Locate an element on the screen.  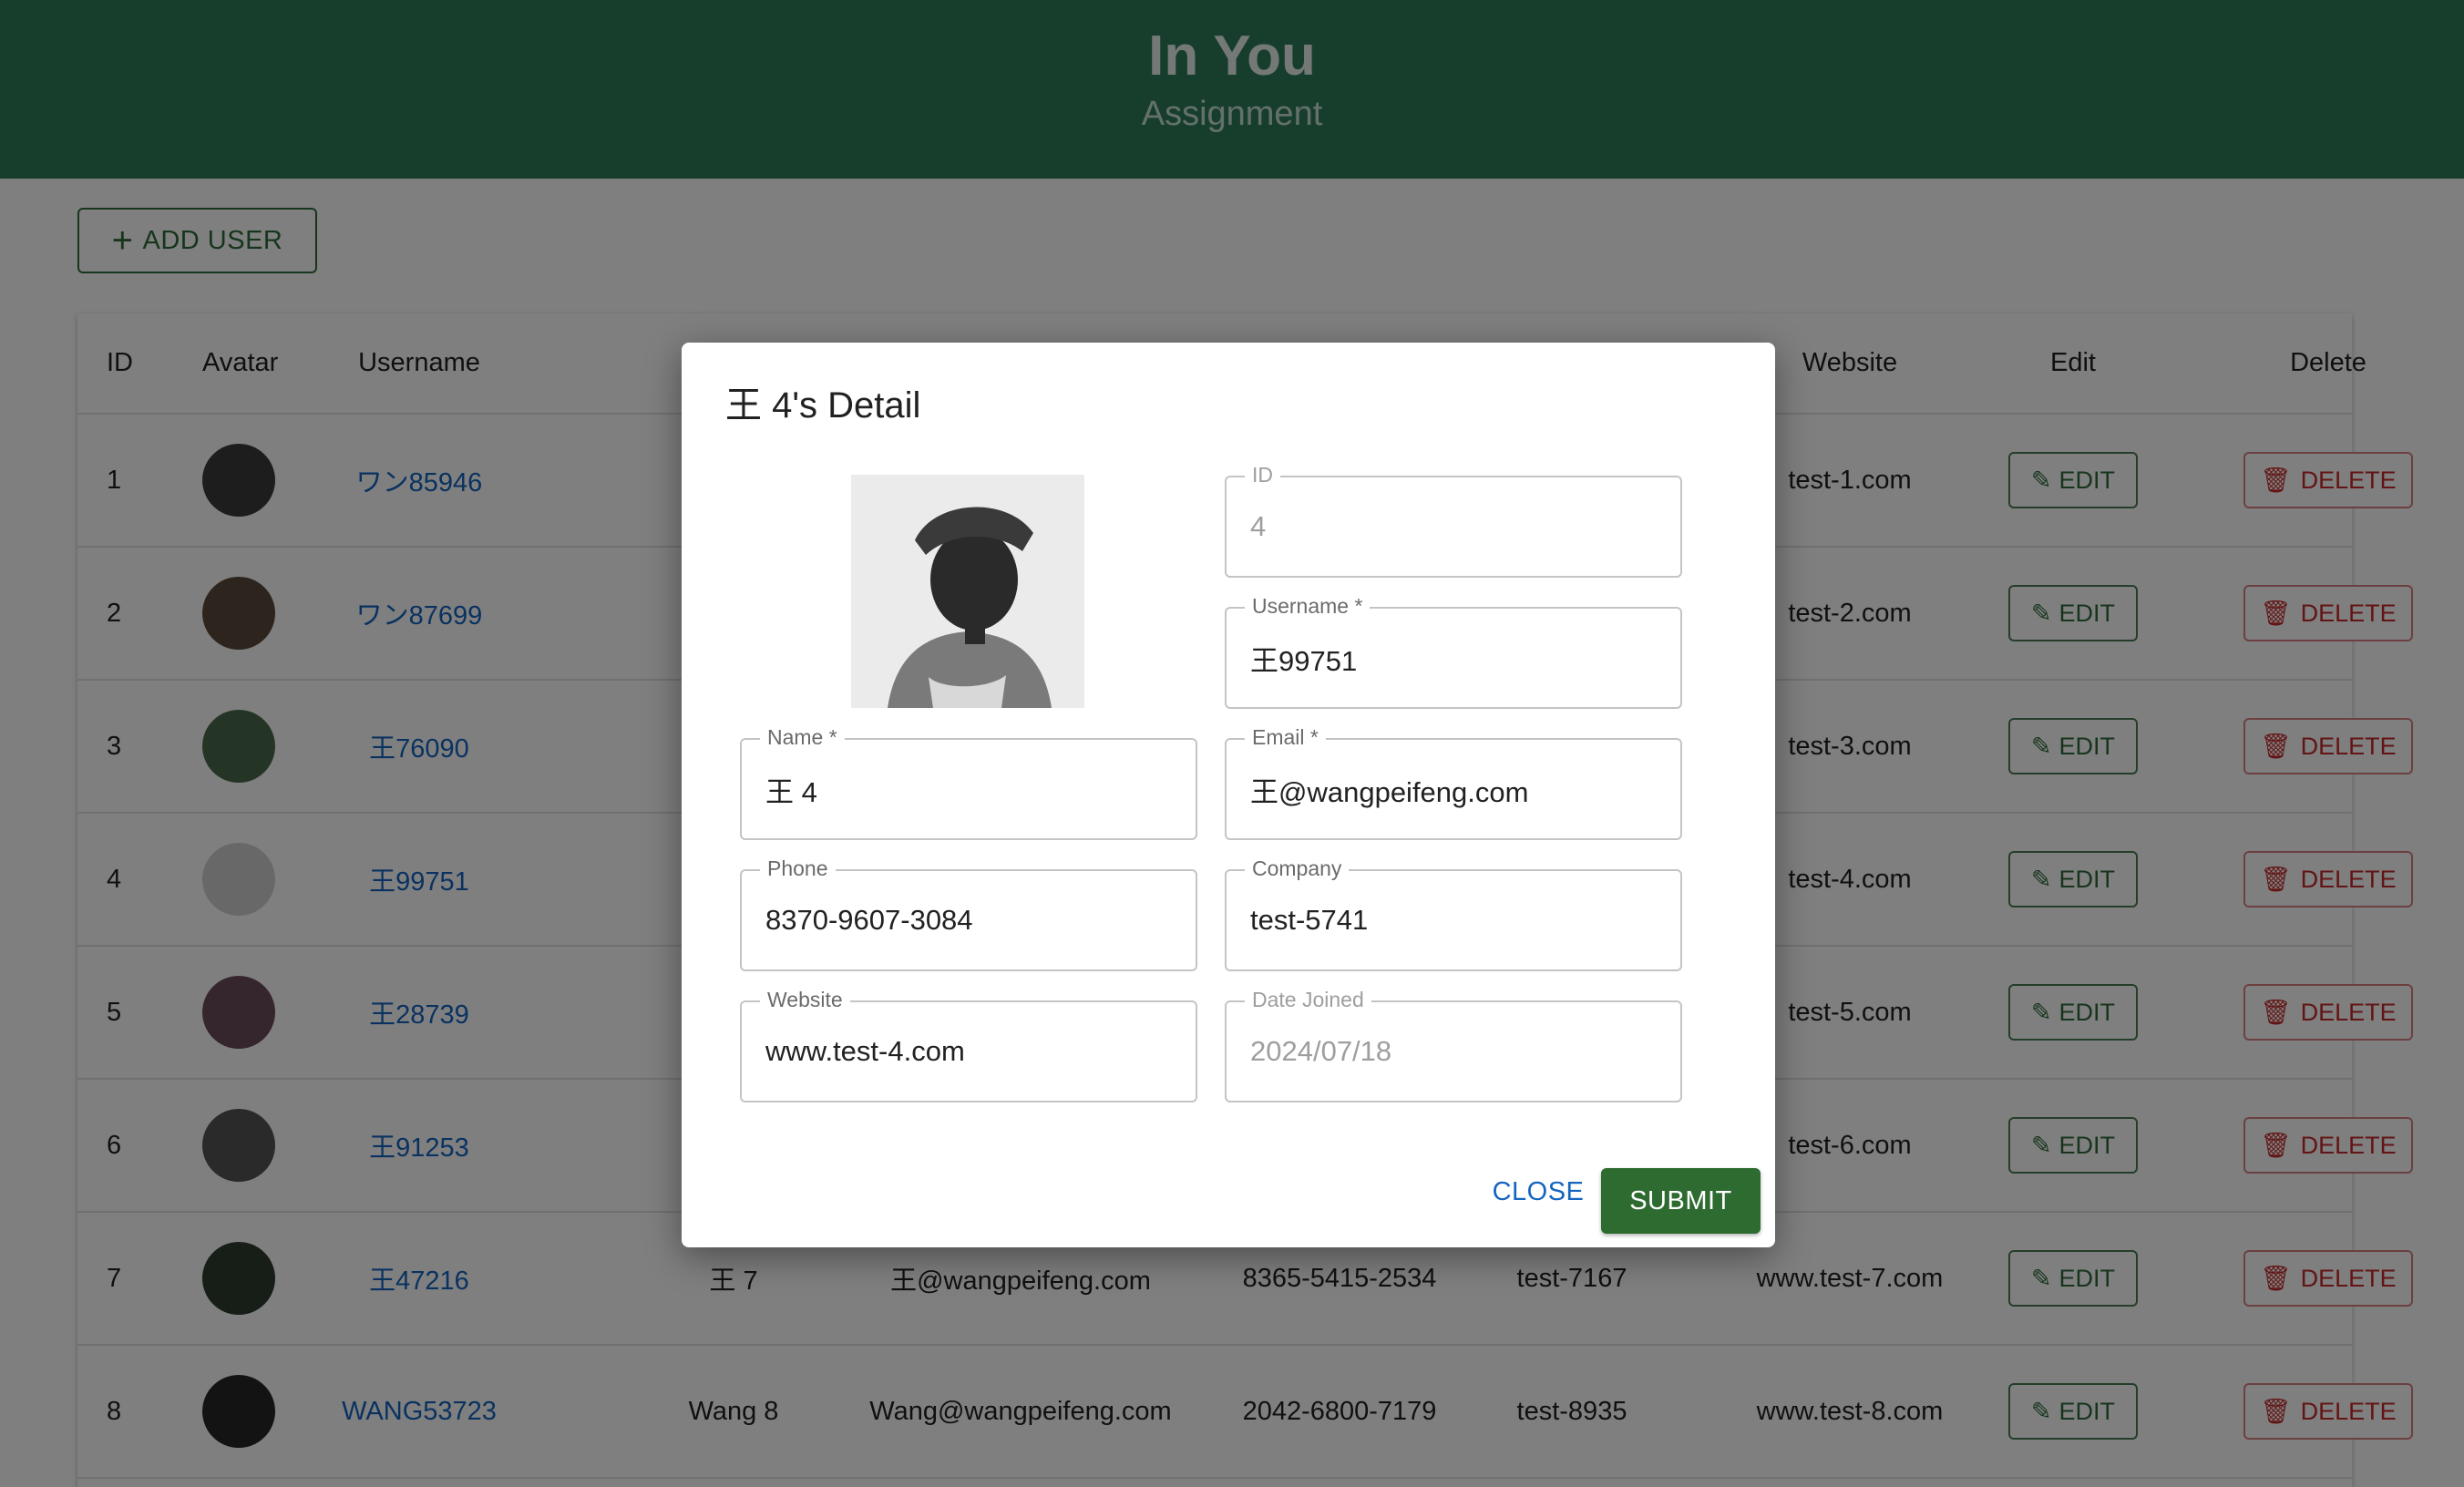
phone-field: Phone 8370-9607-3084 is located at coordinates (968, 913).